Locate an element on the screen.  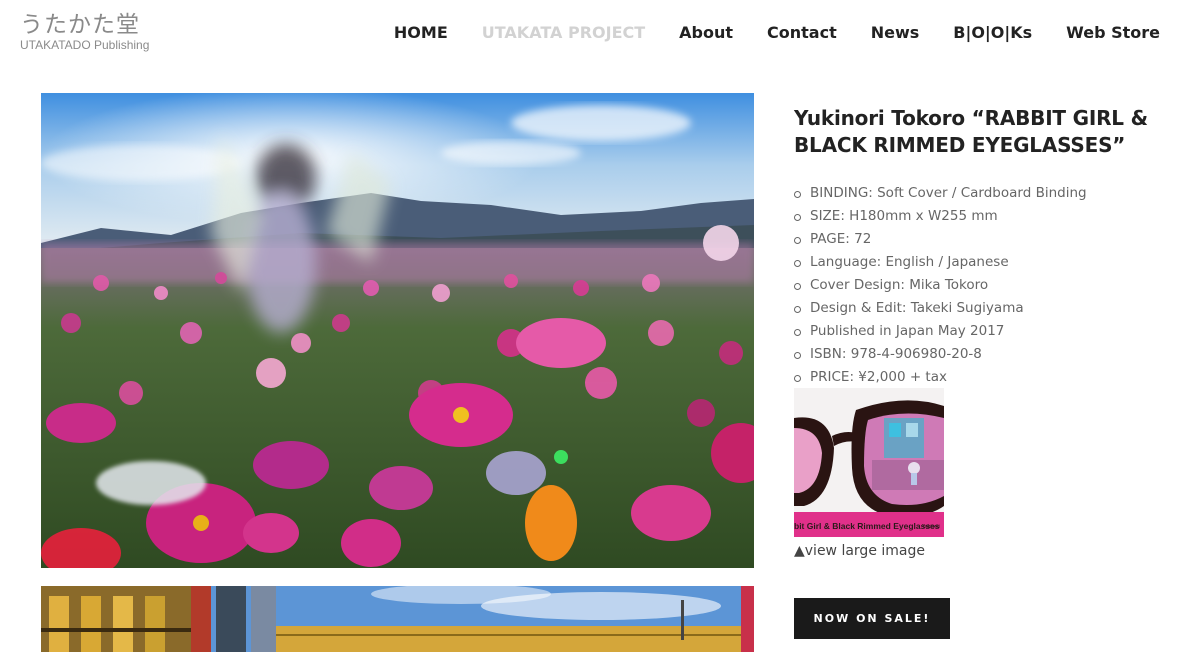
spec-cover-design: Cover Design: Mika Tokoro is located at coordinates (979, 285).